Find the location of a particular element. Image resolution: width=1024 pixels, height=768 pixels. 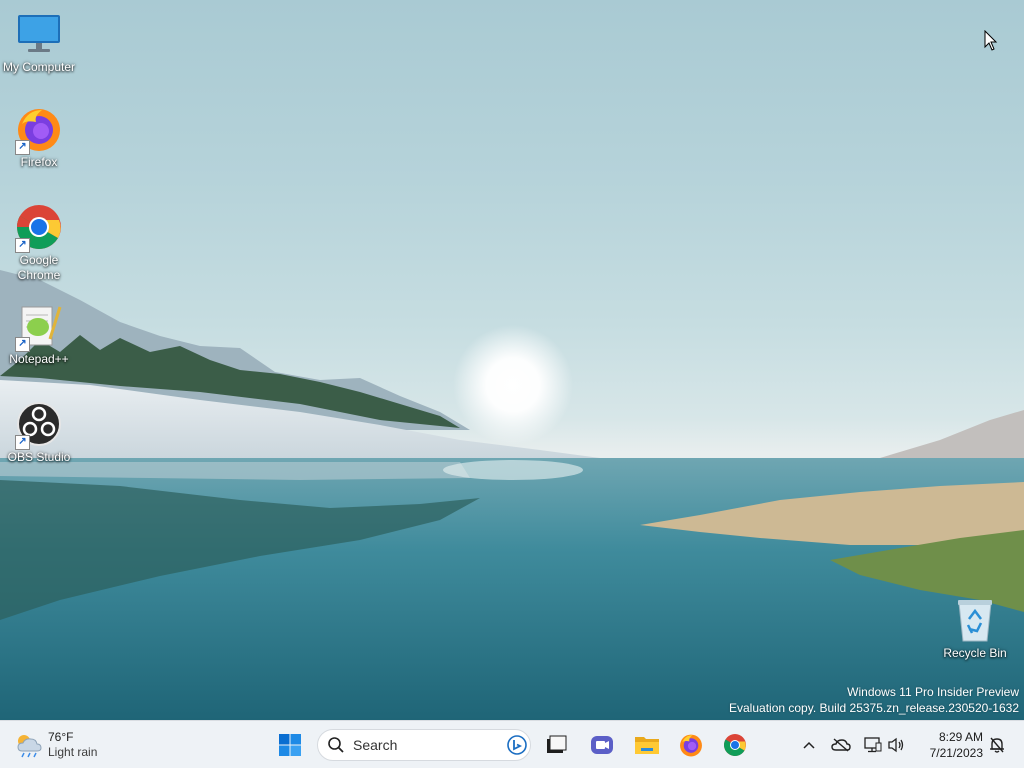

onedrive-status is located at coordinates (841, 745).